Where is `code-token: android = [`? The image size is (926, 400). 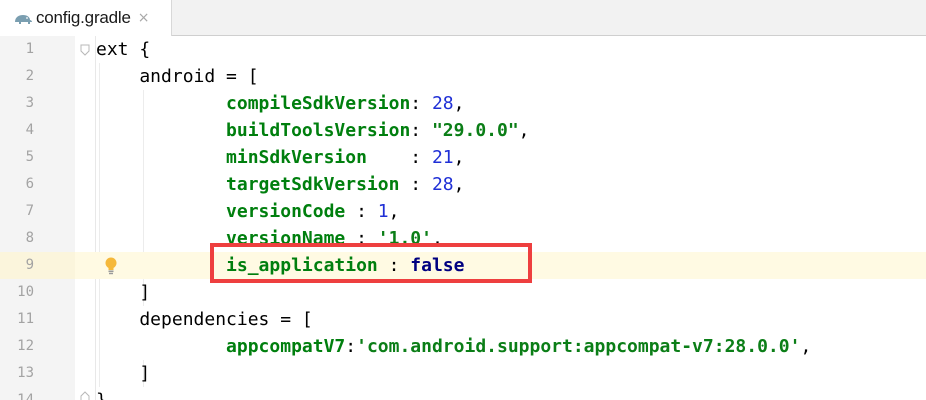
code-token: android = [ is located at coordinates (177, 76).